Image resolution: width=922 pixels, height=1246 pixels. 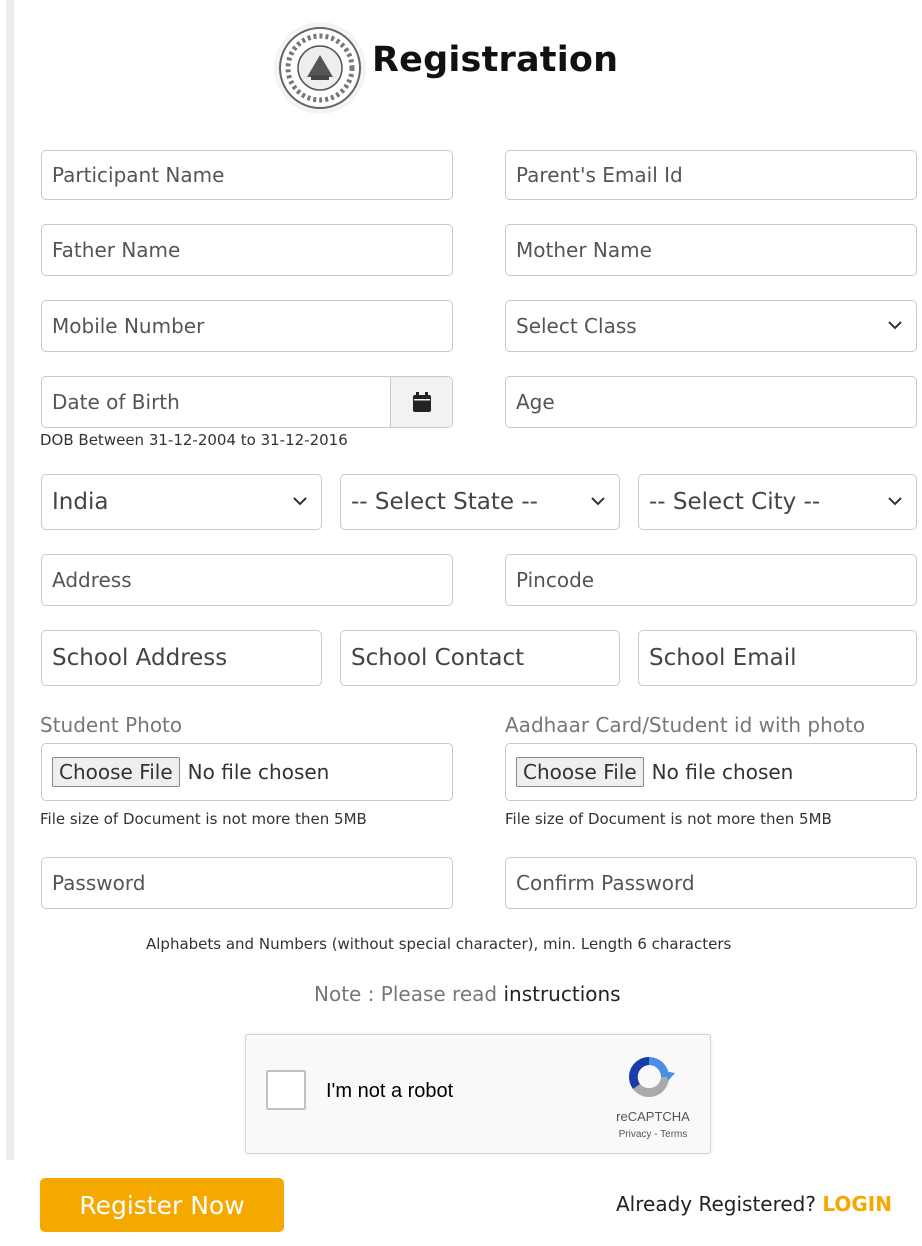 I want to click on calendar-icon, so click(x=421, y=402).